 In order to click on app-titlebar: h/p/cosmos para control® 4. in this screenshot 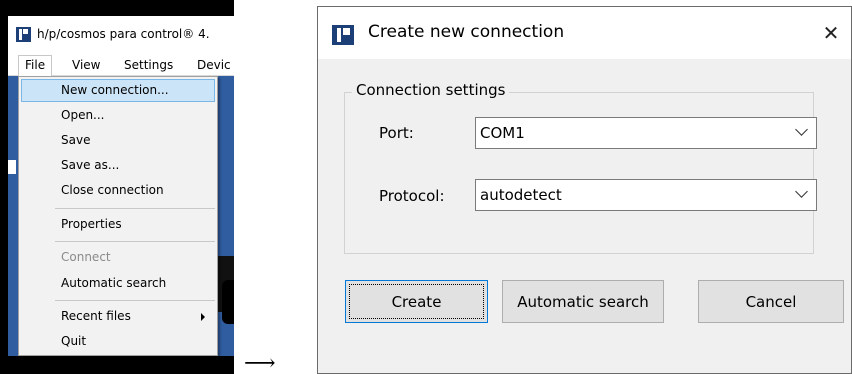, I will do `click(121, 34)`.